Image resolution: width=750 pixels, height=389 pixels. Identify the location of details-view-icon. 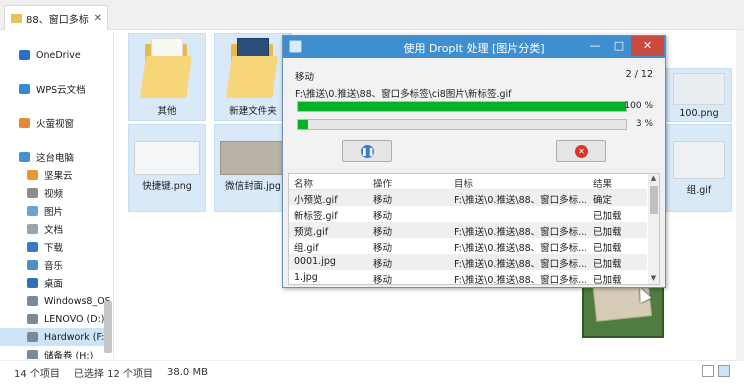
(708, 371).